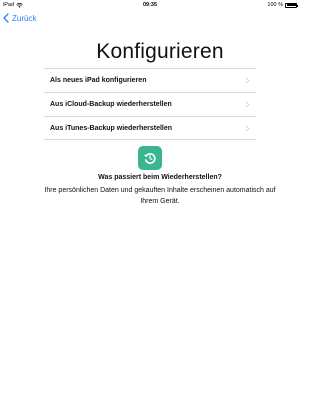  Describe the element at coordinates (160, 177) in the screenshot. I see `restore-info-heading: Was passiert beim Wiederherstellen?` at that location.